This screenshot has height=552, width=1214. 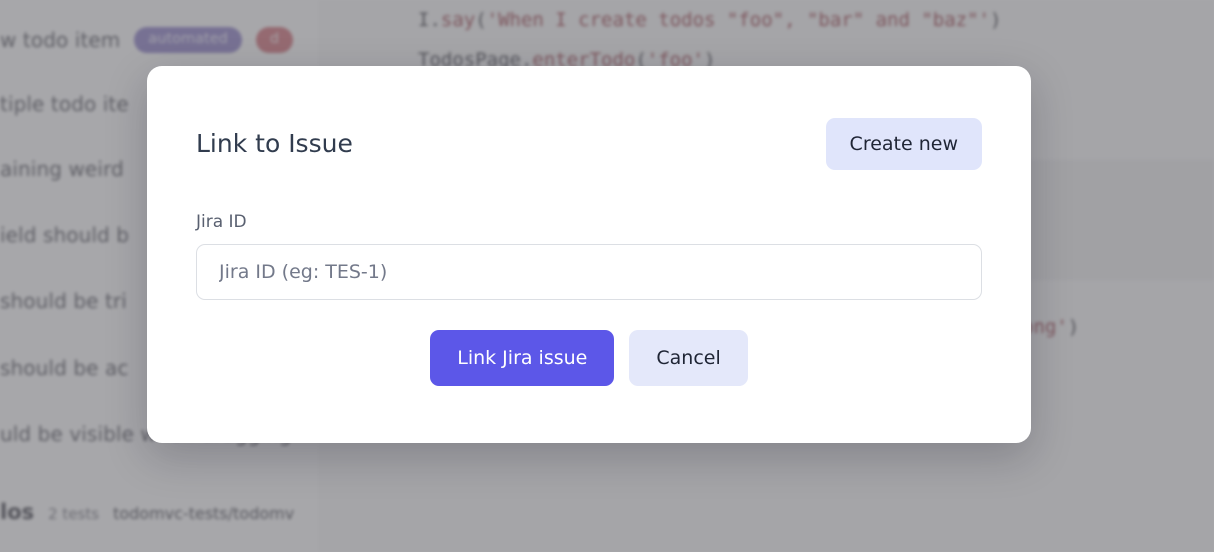 What do you see at coordinates (903, 144) in the screenshot?
I see `create-new-button: Create new` at bounding box center [903, 144].